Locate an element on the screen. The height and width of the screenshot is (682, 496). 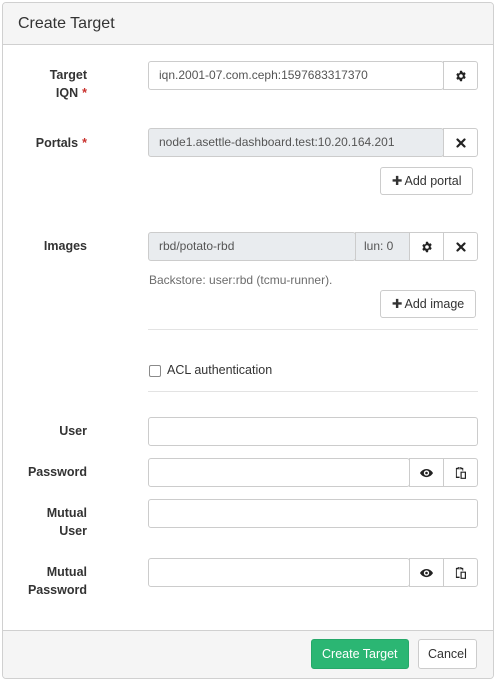
user-input is located at coordinates (313, 431).